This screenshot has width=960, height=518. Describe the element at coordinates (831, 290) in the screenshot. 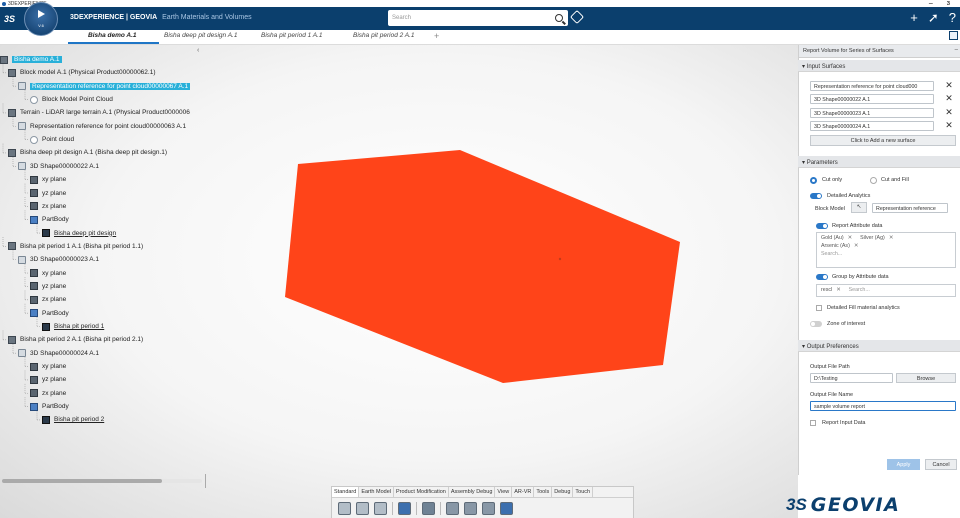

I see `group-chip: rescl ✕` at that location.